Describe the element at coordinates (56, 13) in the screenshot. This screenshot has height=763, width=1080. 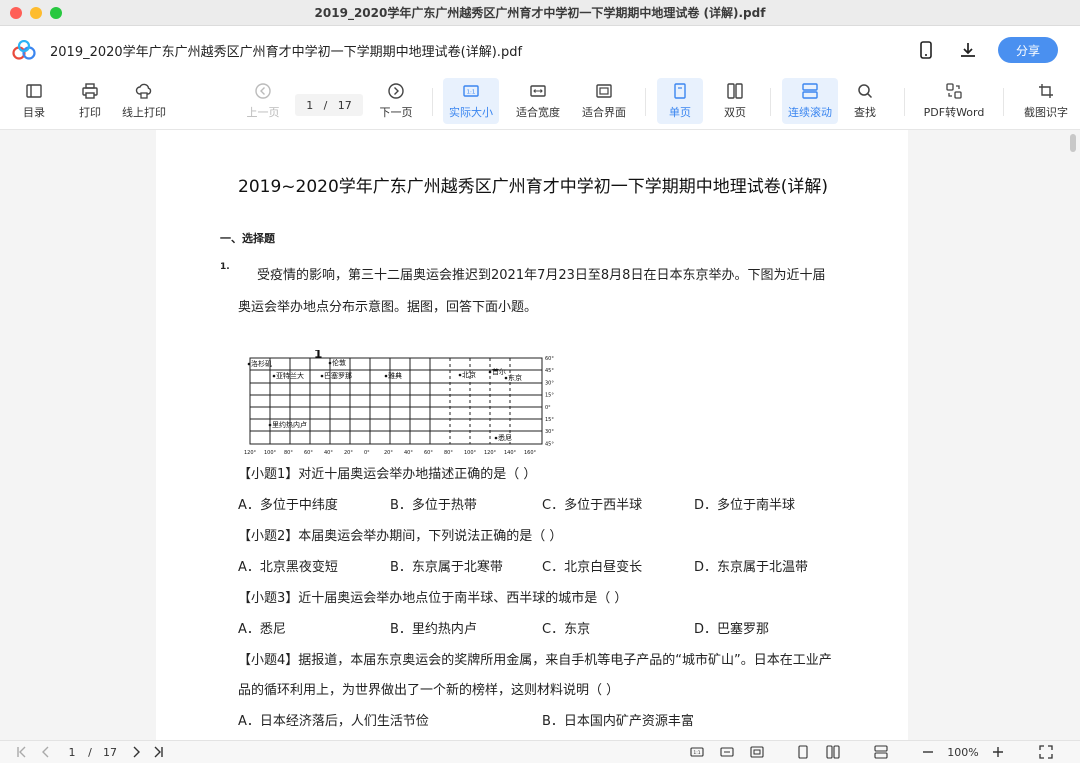
I see `maximize-window-button` at that location.